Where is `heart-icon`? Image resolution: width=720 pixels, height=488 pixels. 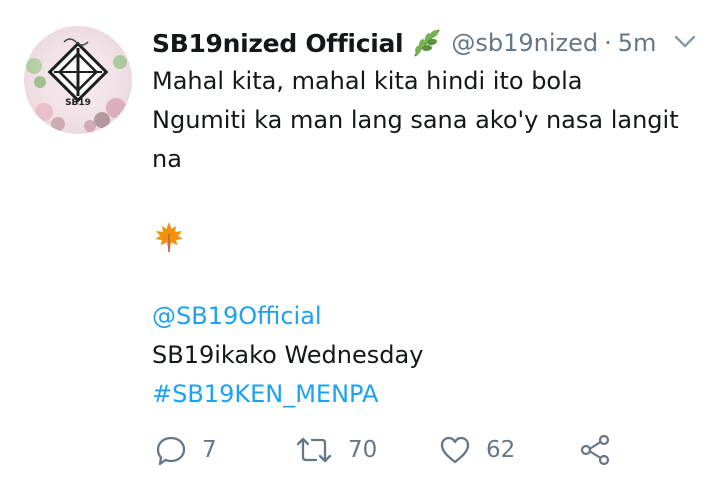
heart-icon is located at coordinates (455, 450).